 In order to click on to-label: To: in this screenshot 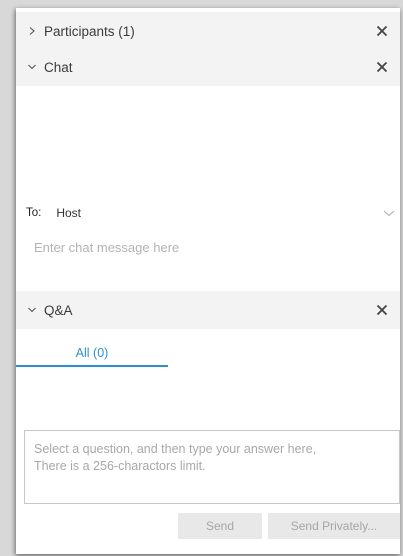, I will do `click(34, 213)`.